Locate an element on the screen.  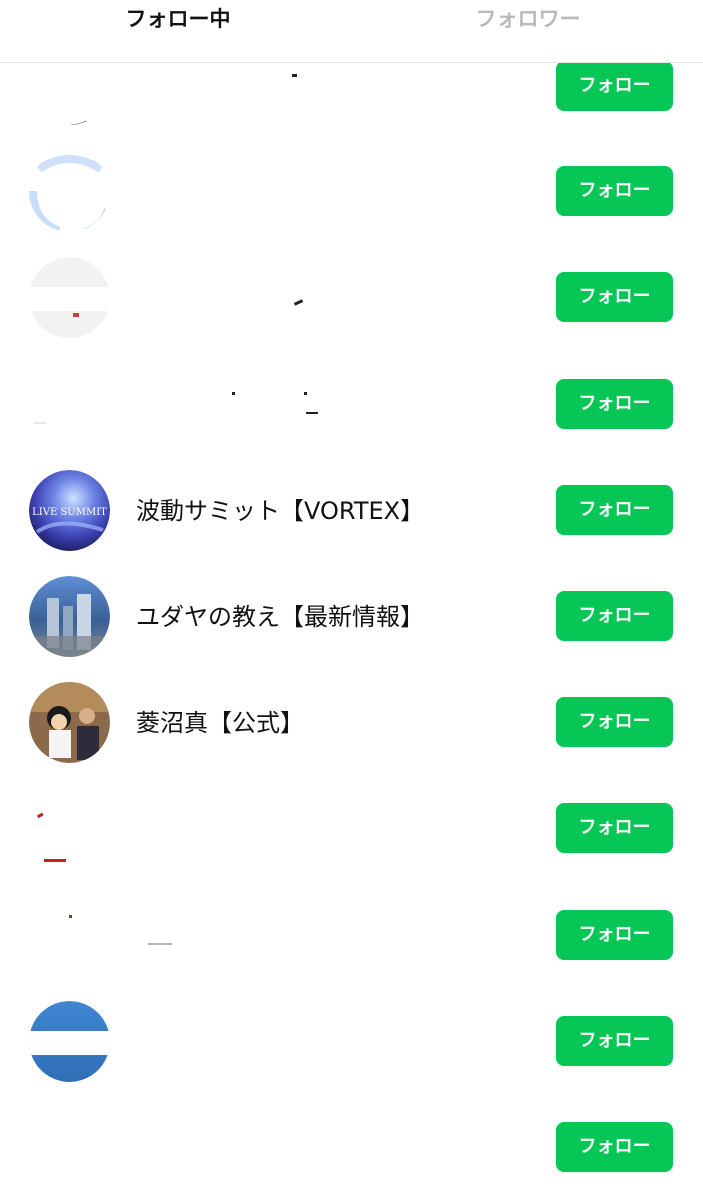
account-name: 波動サミット【VORTEX】 is located at coordinates (280, 511).